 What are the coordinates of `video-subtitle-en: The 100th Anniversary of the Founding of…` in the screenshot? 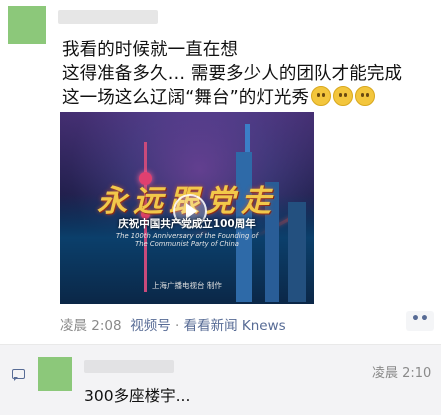 It's located at (187, 240).